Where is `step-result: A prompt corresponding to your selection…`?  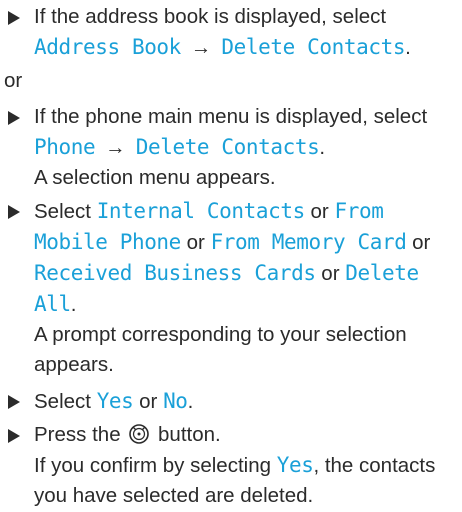
step-result: A prompt corresponding to your selection… is located at coordinates (220, 349).